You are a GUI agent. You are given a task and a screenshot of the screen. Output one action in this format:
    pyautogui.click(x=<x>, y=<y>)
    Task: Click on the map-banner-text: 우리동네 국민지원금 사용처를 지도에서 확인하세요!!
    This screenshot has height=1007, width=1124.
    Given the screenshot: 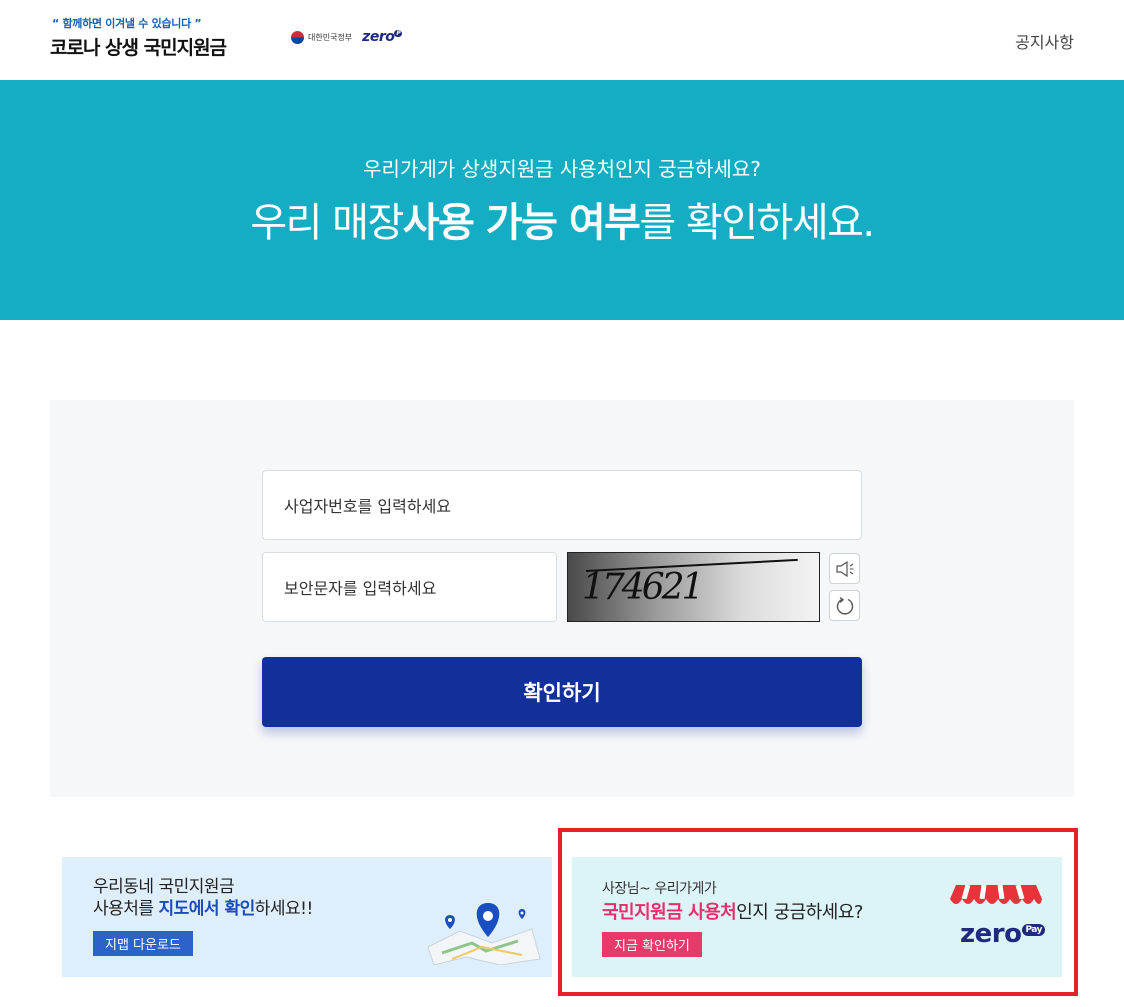 What is the action you would take?
    pyautogui.click(x=203, y=898)
    